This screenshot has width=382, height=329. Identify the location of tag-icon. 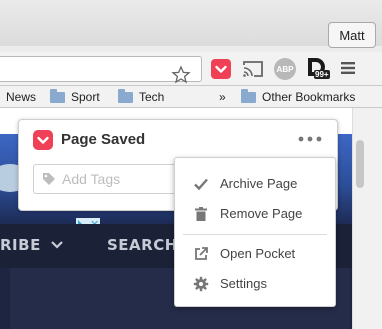
(49, 179).